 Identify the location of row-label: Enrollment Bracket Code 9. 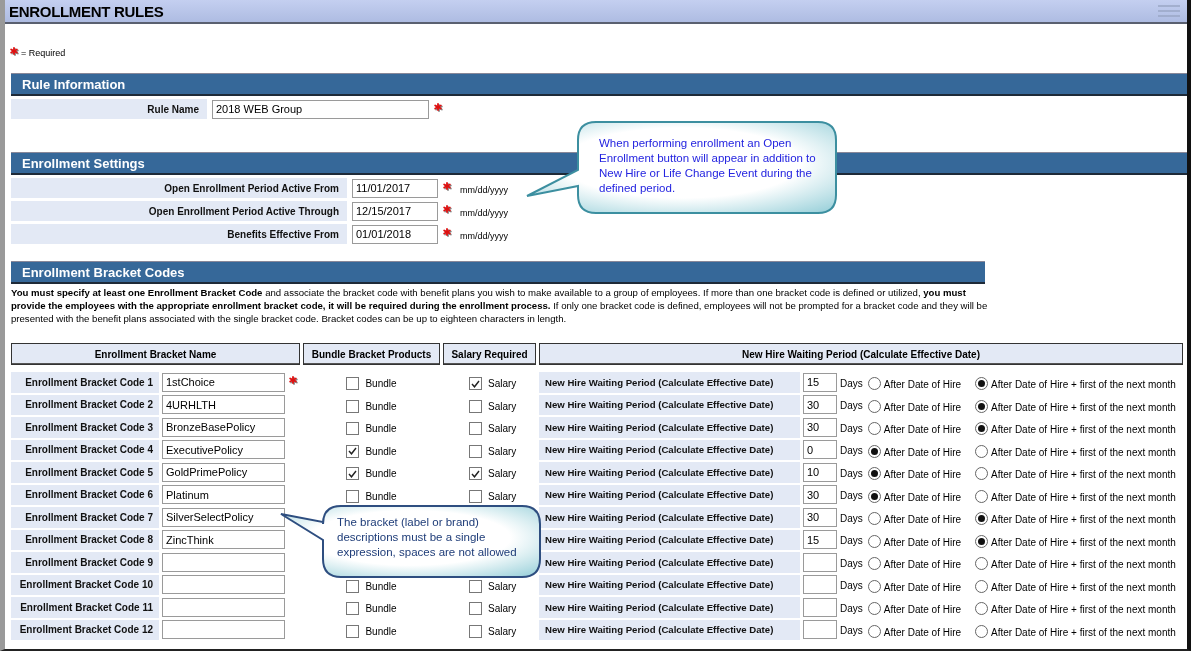
(85, 562).